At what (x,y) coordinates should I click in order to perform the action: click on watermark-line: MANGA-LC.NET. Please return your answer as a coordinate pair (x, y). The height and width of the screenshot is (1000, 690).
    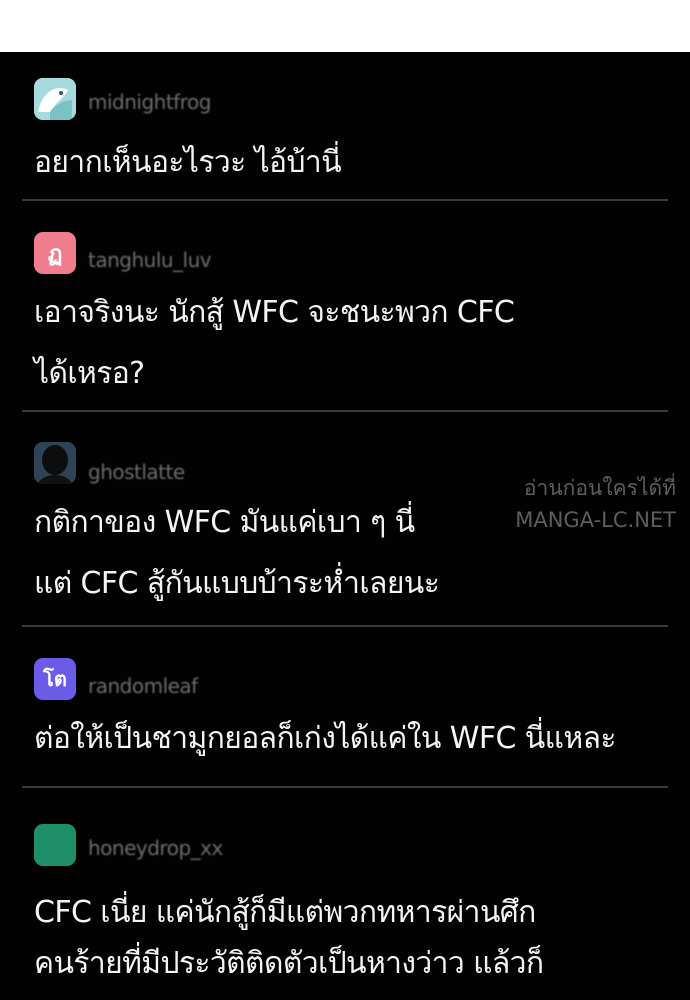
    Looking at the image, I should click on (595, 520).